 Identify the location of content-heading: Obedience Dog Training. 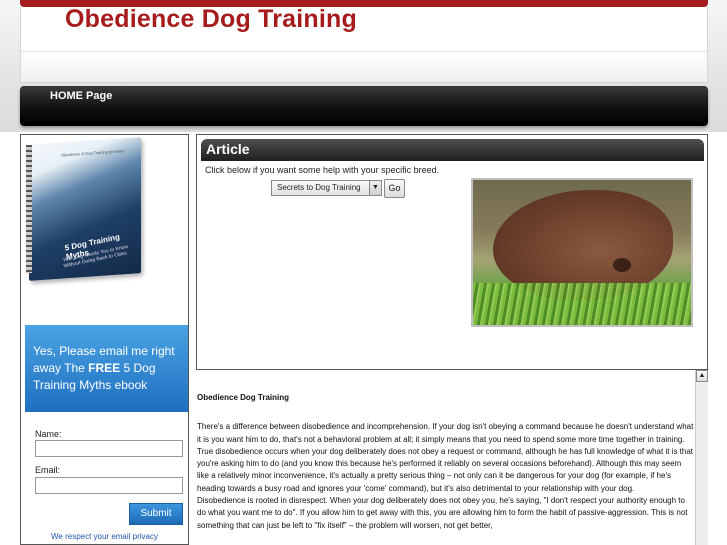
(243, 397).